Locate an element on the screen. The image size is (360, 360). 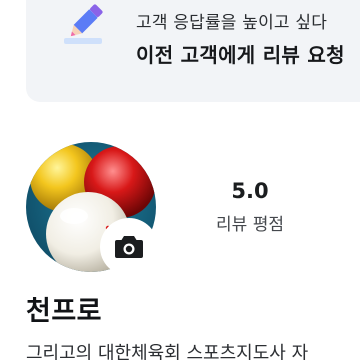
banner-text: 고객 응답률을 높이고 싶다 이전 고객에게 리뷰 요청 is located at coordinates (240, 40).